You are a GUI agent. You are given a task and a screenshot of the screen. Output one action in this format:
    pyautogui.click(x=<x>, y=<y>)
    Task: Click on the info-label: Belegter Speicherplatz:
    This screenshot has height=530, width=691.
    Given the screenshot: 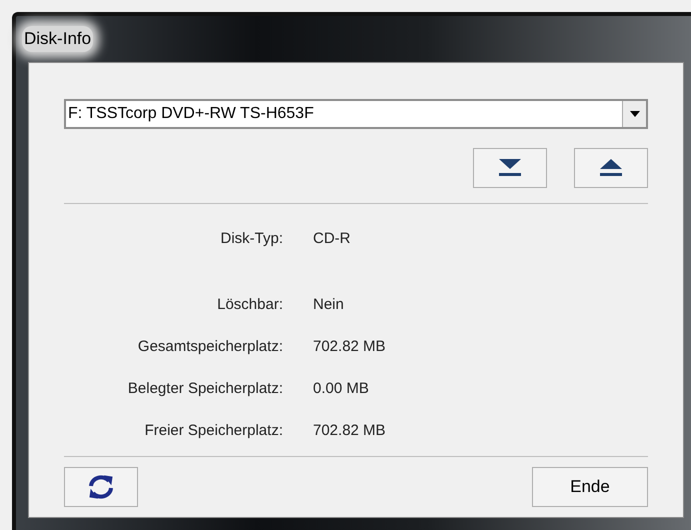 What is the action you would take?
    pyautogui.click(x=204, y=388)
    